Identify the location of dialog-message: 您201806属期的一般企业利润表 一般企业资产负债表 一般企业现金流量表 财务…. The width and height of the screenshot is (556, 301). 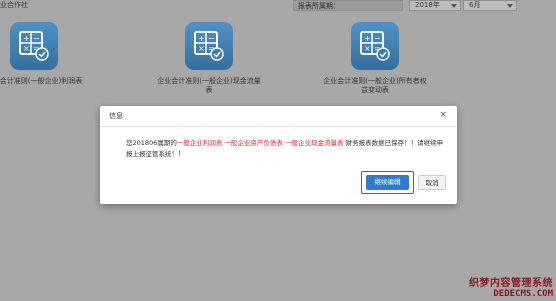
(285, 149).